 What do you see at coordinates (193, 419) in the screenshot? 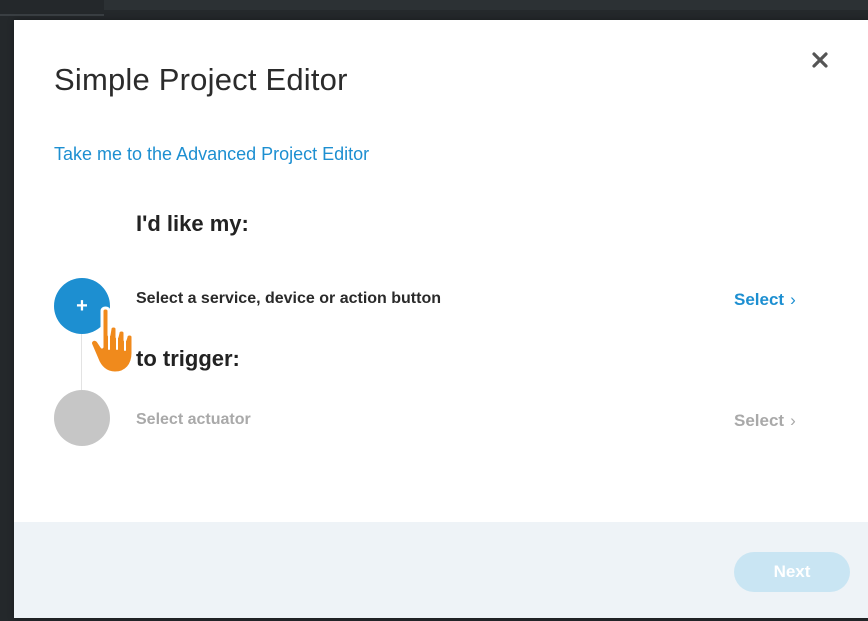
I see `step-2-label: Select actuator` at bounding box center [193, 419].